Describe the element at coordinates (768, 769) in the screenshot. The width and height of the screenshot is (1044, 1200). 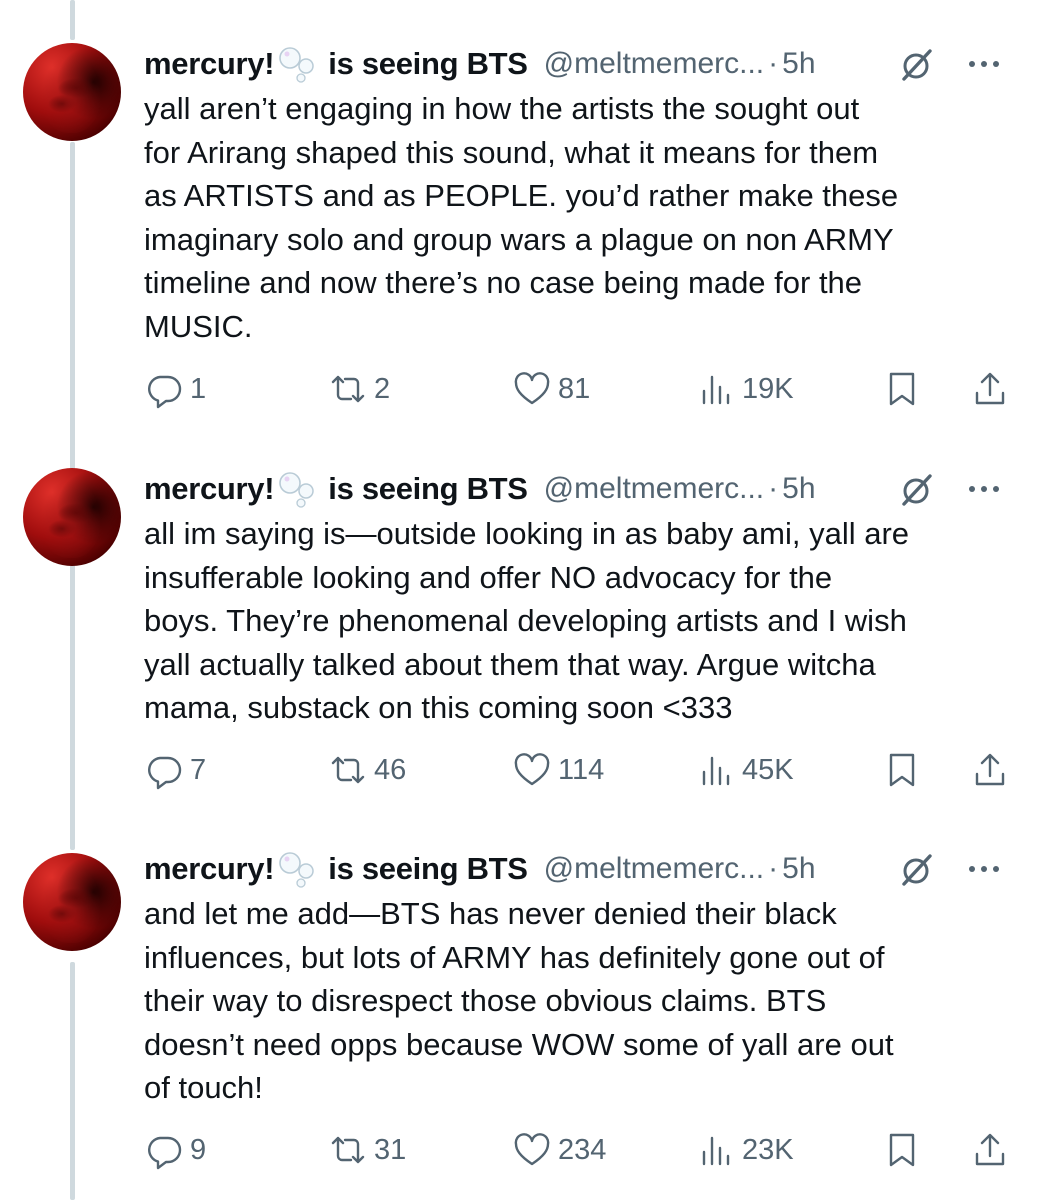
I see `views-count: 45K` at that location.